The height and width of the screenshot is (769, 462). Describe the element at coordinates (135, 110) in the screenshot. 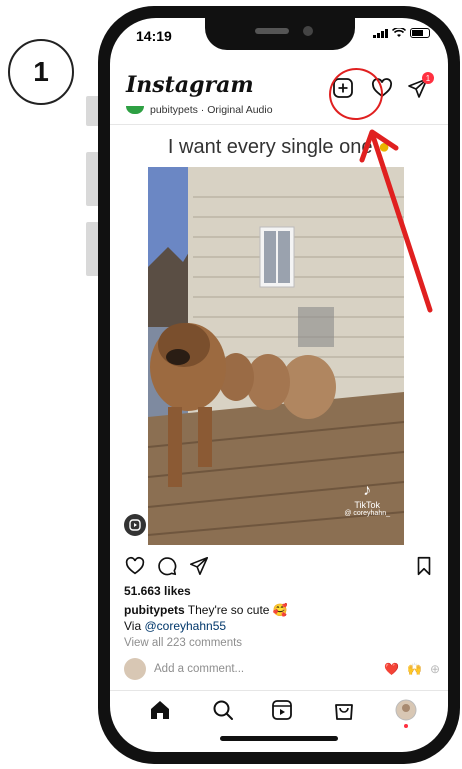

I see `author-avatar` at that location.